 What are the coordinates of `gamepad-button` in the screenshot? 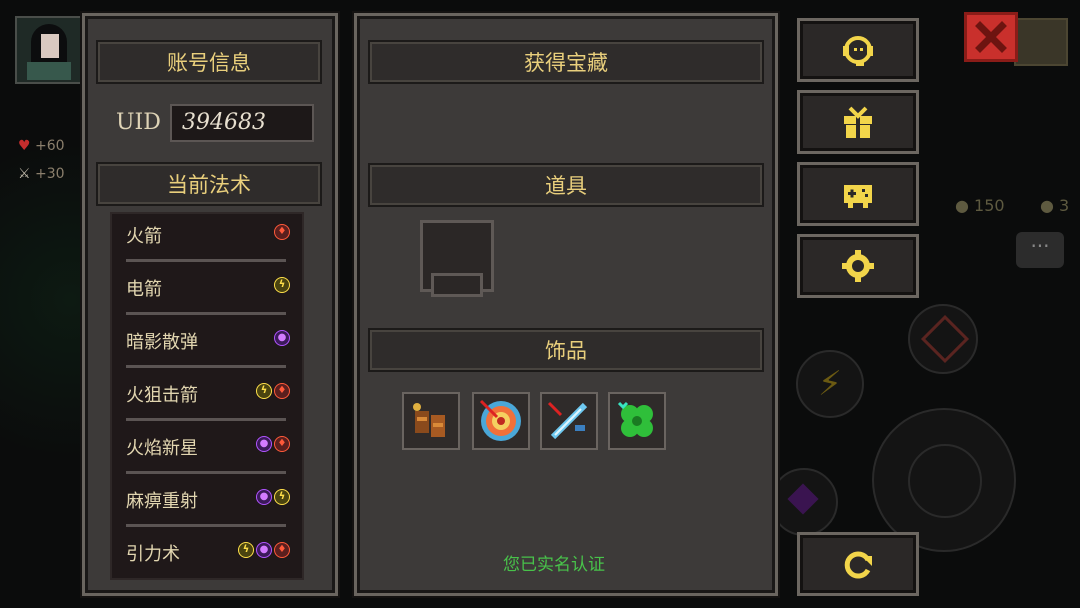 It's located at (858, 194).